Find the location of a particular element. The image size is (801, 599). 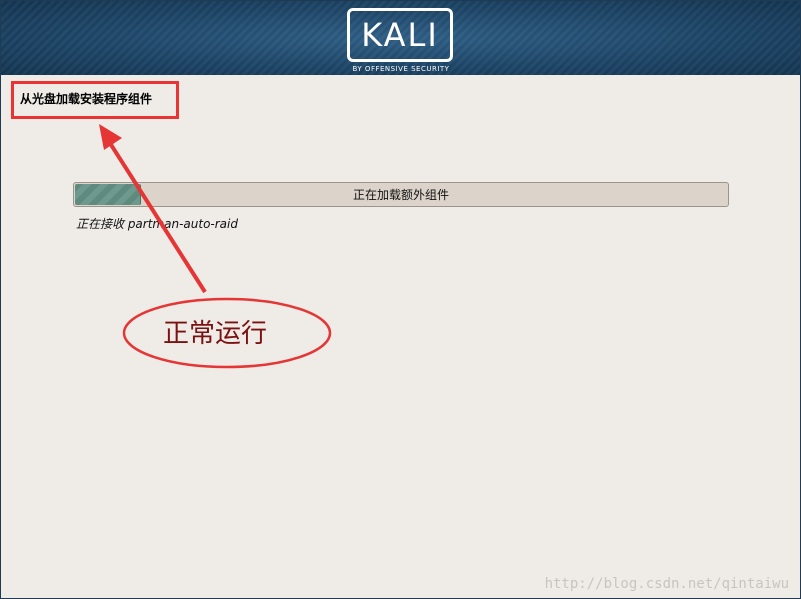

kali-logo: KALI is located at coordinates (400, 35).